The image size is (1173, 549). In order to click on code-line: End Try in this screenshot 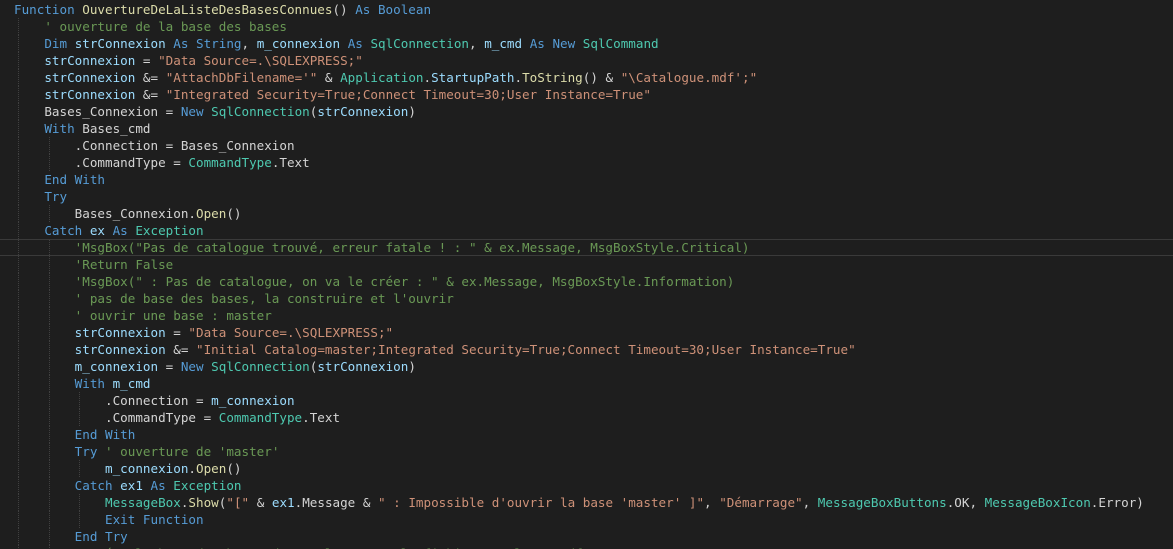, I will do `click(593, 536)`.